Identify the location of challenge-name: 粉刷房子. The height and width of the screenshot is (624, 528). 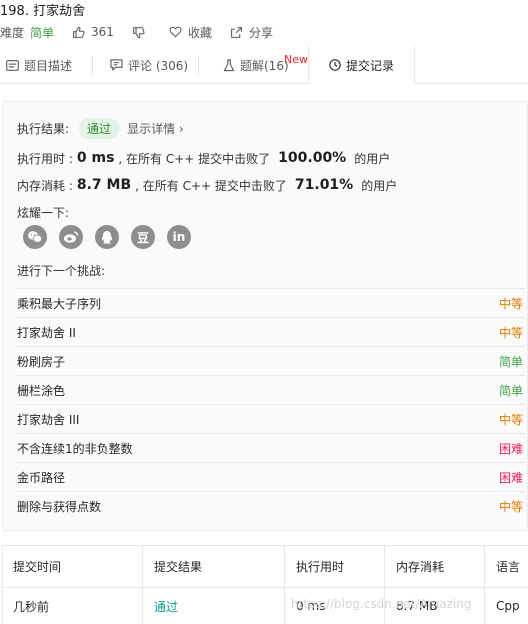
(41, 361).